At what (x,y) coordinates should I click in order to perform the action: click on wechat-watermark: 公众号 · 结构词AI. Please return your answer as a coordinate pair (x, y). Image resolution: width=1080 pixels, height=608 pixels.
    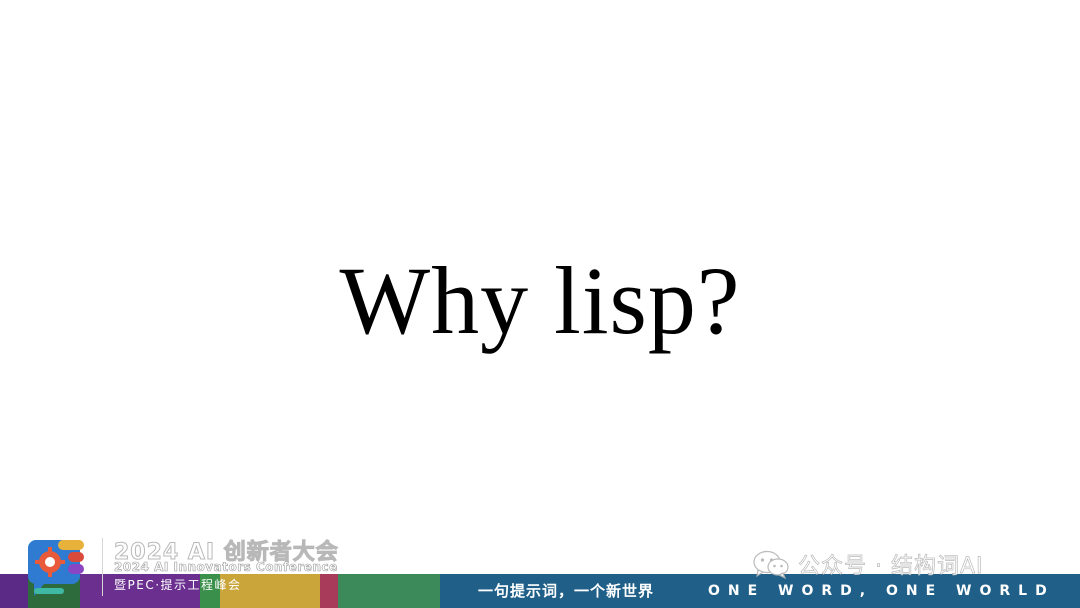
    Looking at the image, I should click on (868, 564).